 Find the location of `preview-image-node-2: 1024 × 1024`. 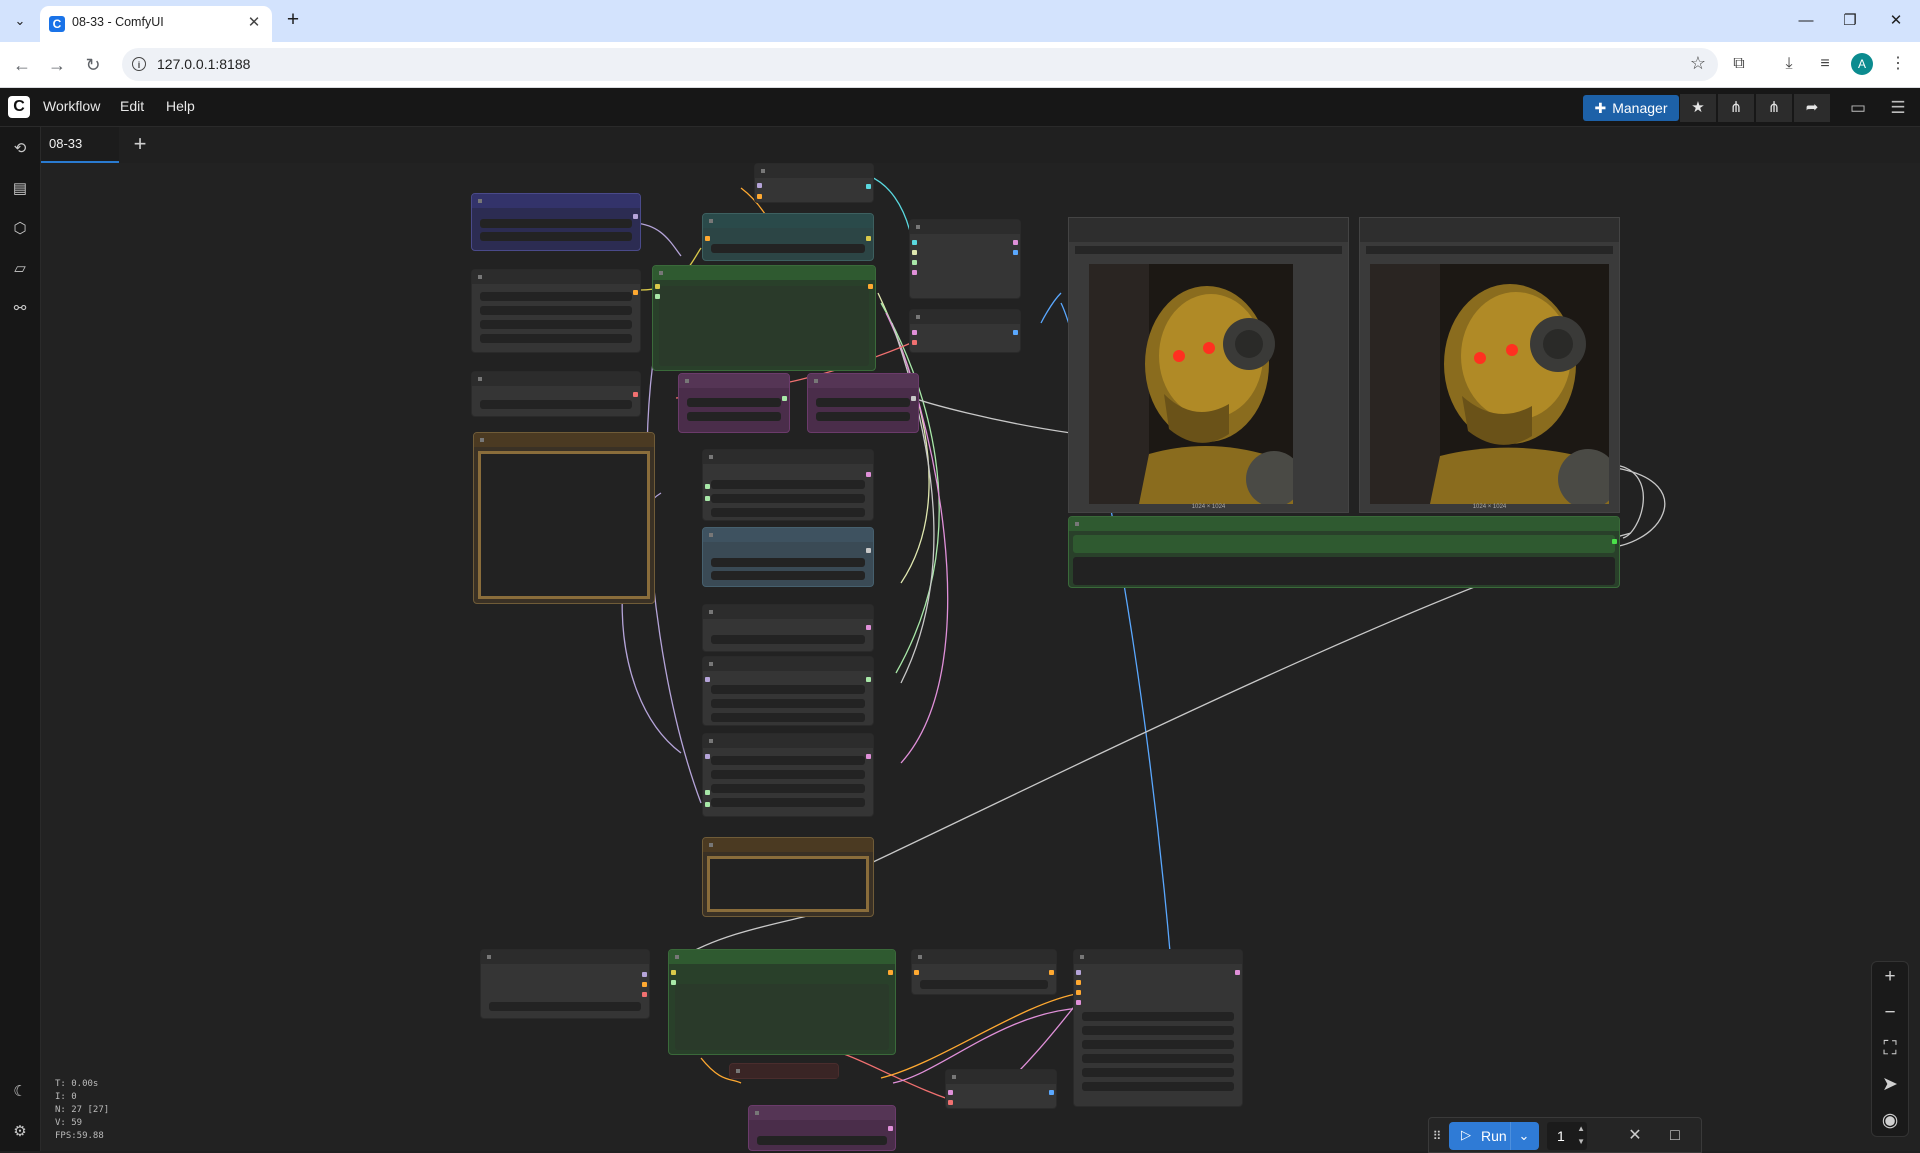

preview-image-node-2: 1024 × 1024 is located at coordinates (1489, 365).